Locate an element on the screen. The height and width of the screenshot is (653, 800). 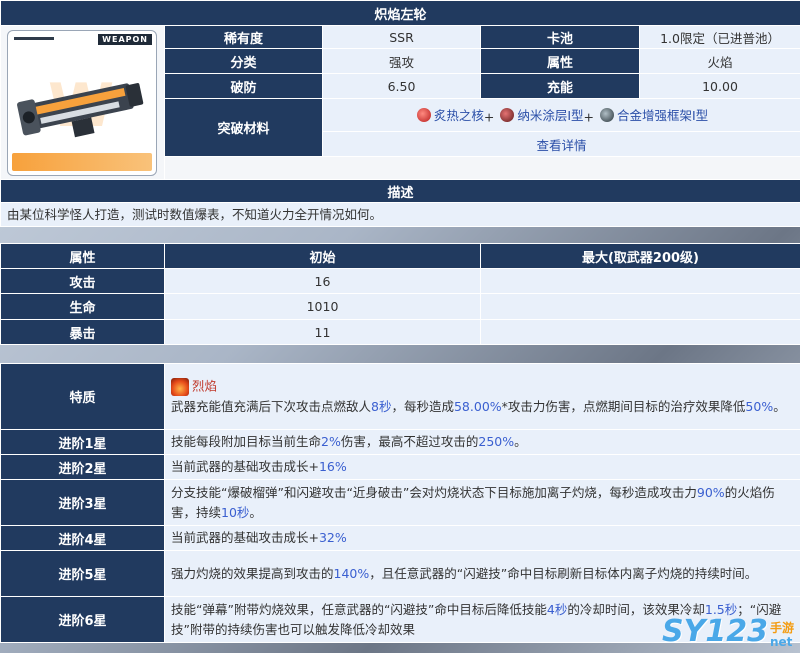
weapon-image-cell: WEAPON W is located at coordinates (82, 102).